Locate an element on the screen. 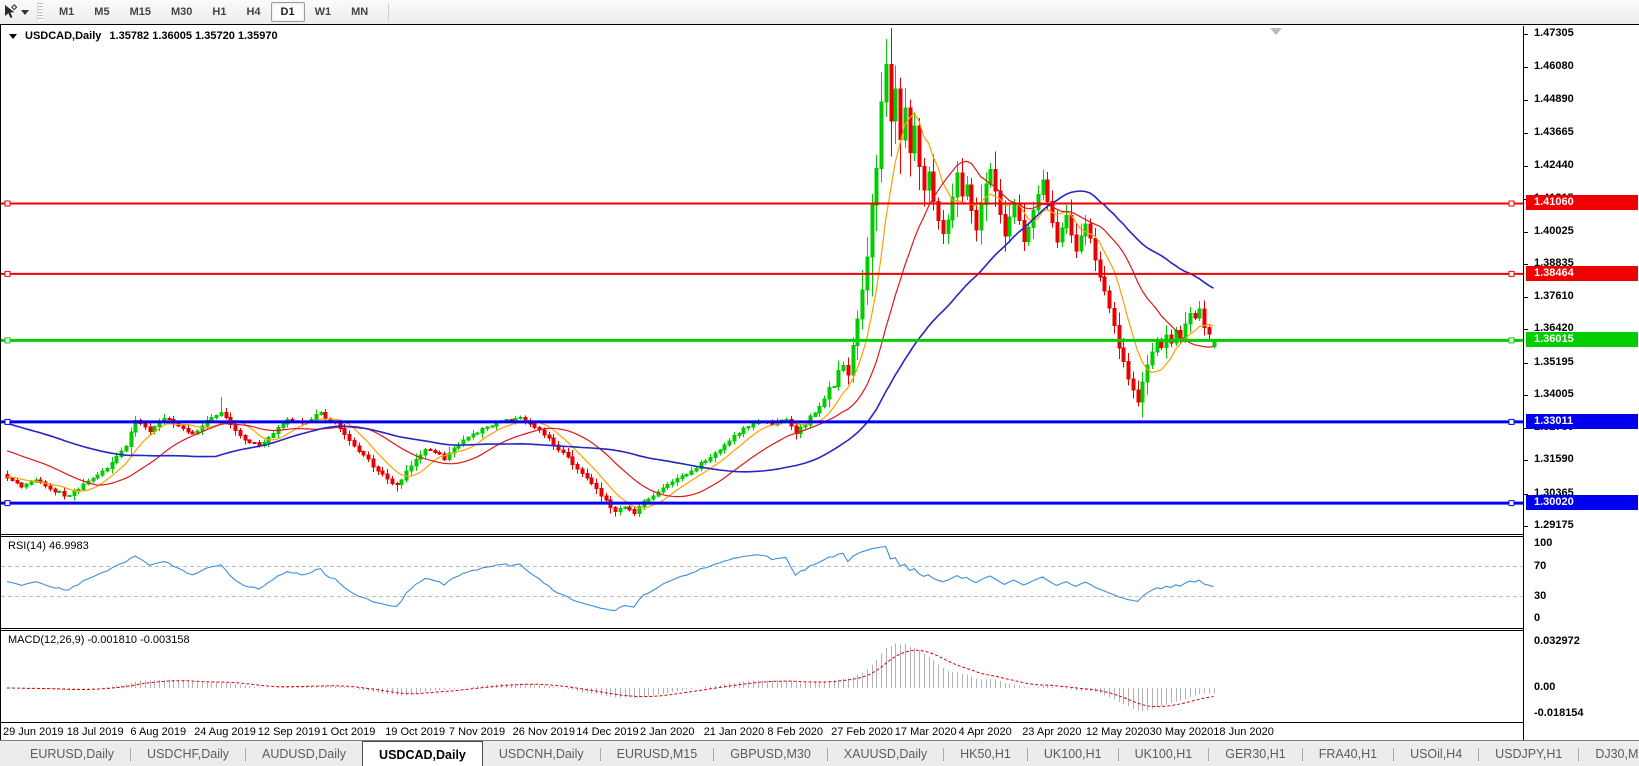 The width and height of the screenshot is (1639, 766). rsi-axis-label: 70 is located at coordinates (1540, 566).